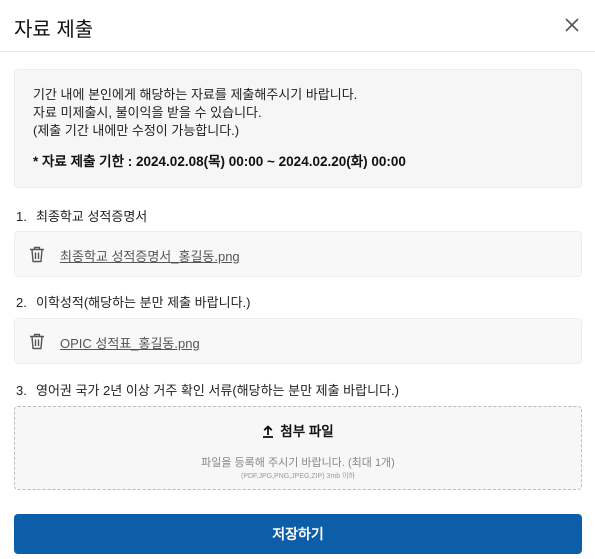 The width and height of the screenshot is (595, 559). What do you see at coordinates (297, 476) in the screenshot?
I see `upload-format-hint: (PDF,JPG,PNG,JPEG,ZIP) 3mb 이하` at bounding box center [297, 476].